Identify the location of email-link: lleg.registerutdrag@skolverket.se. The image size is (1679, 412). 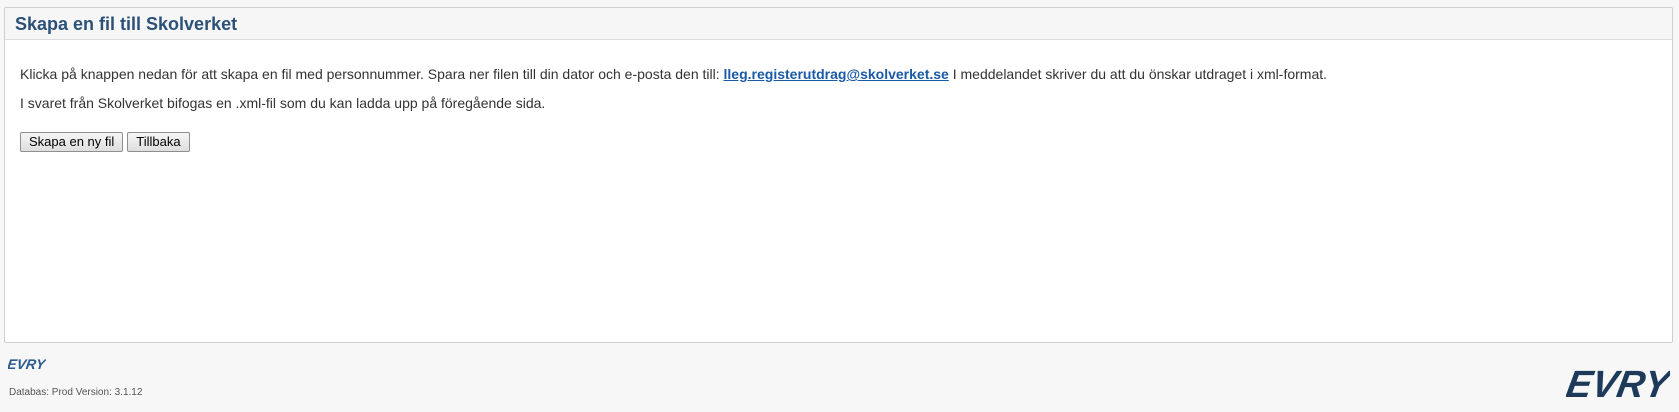
(836, 74).